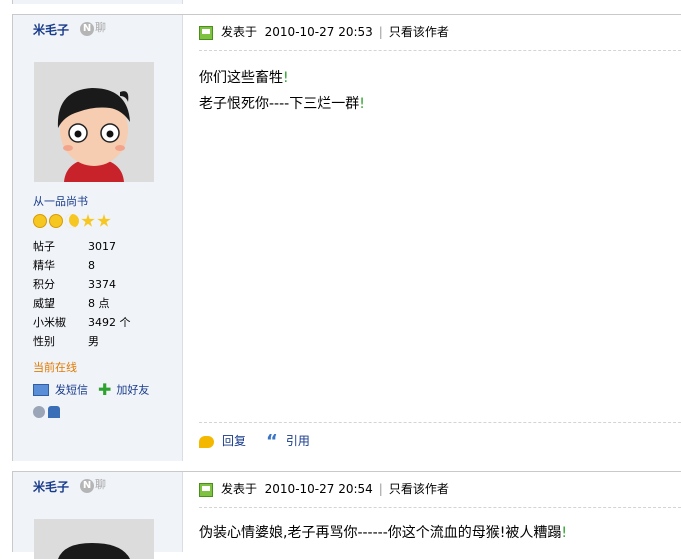 This screenshot has height=559, width=681. I want to click on quote-icon: “, so click(272, 441).